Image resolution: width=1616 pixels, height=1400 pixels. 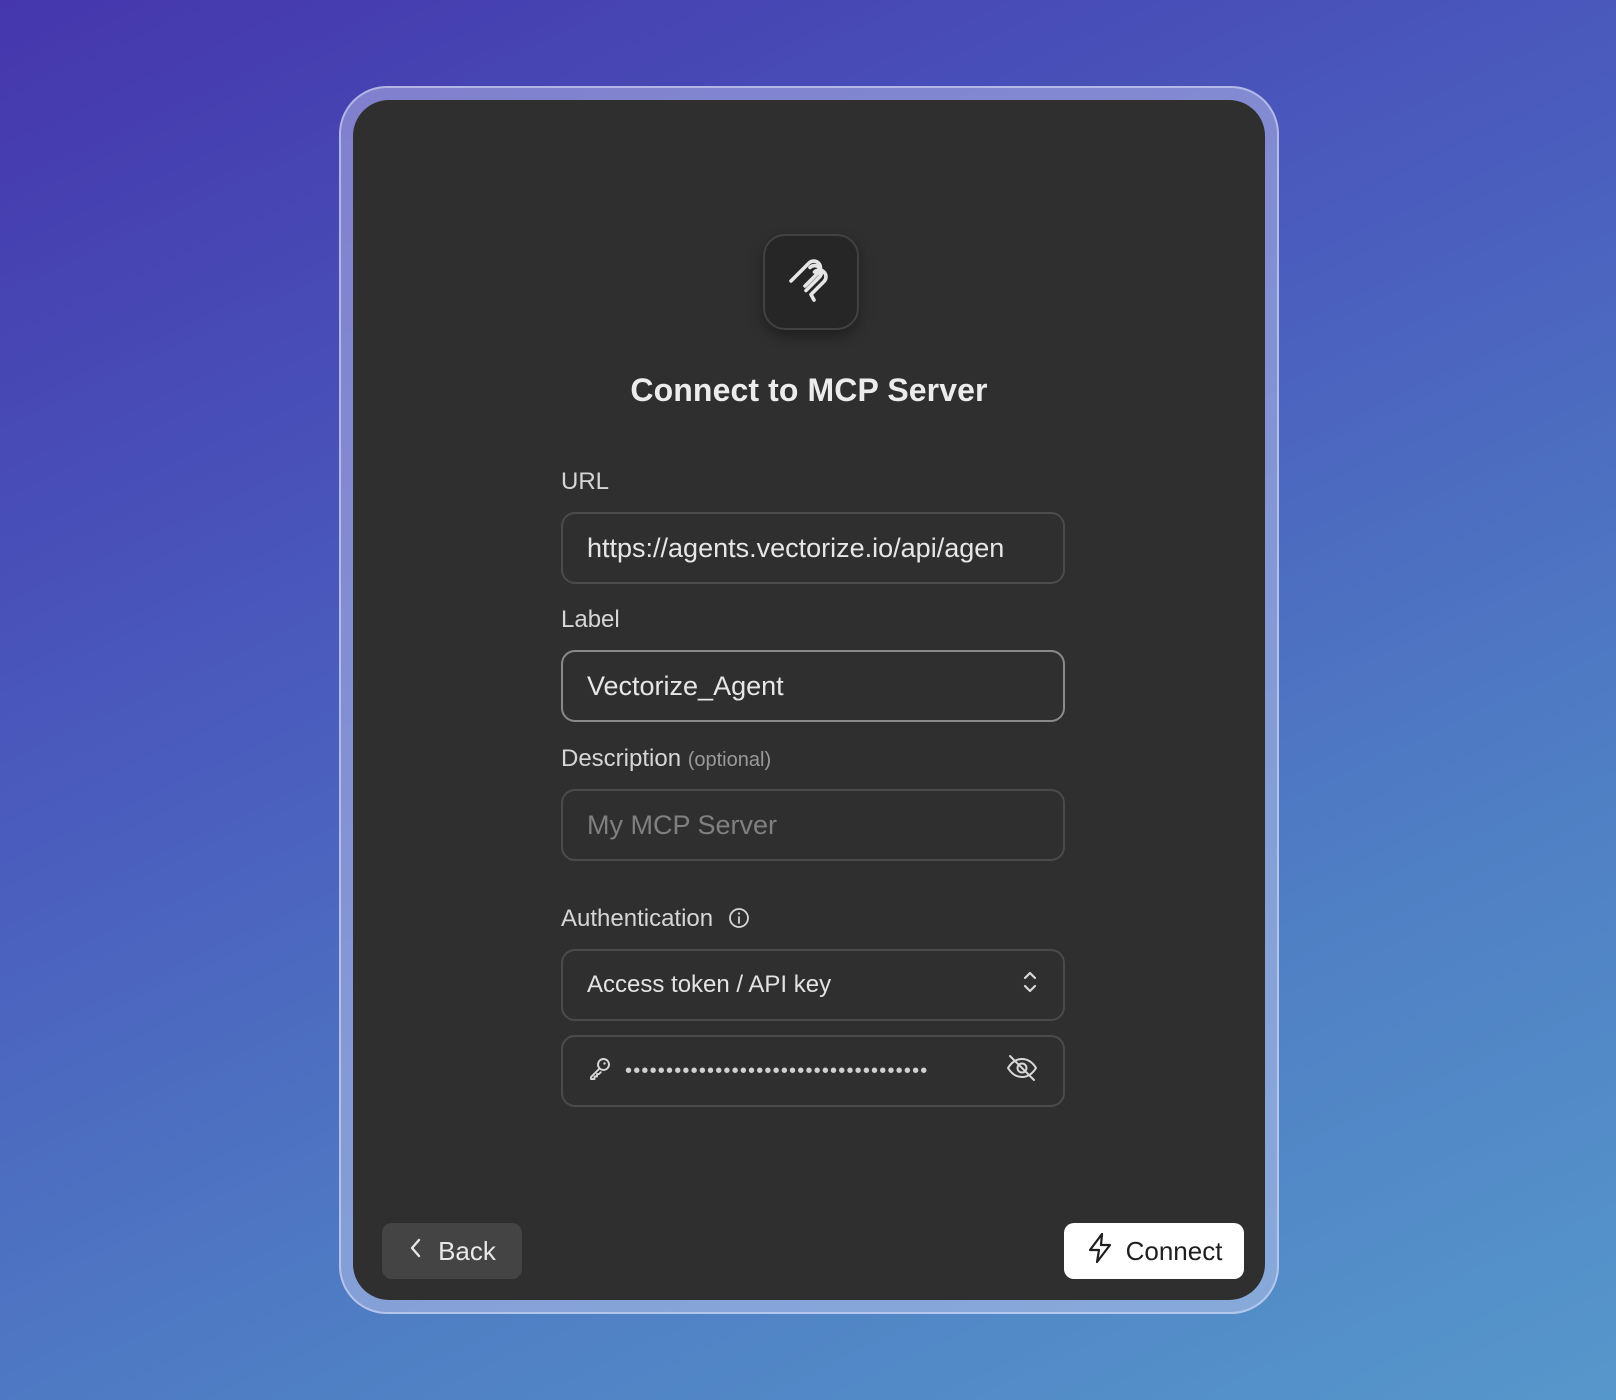 I want to click on key-icon, so click(x=600, y=1071).